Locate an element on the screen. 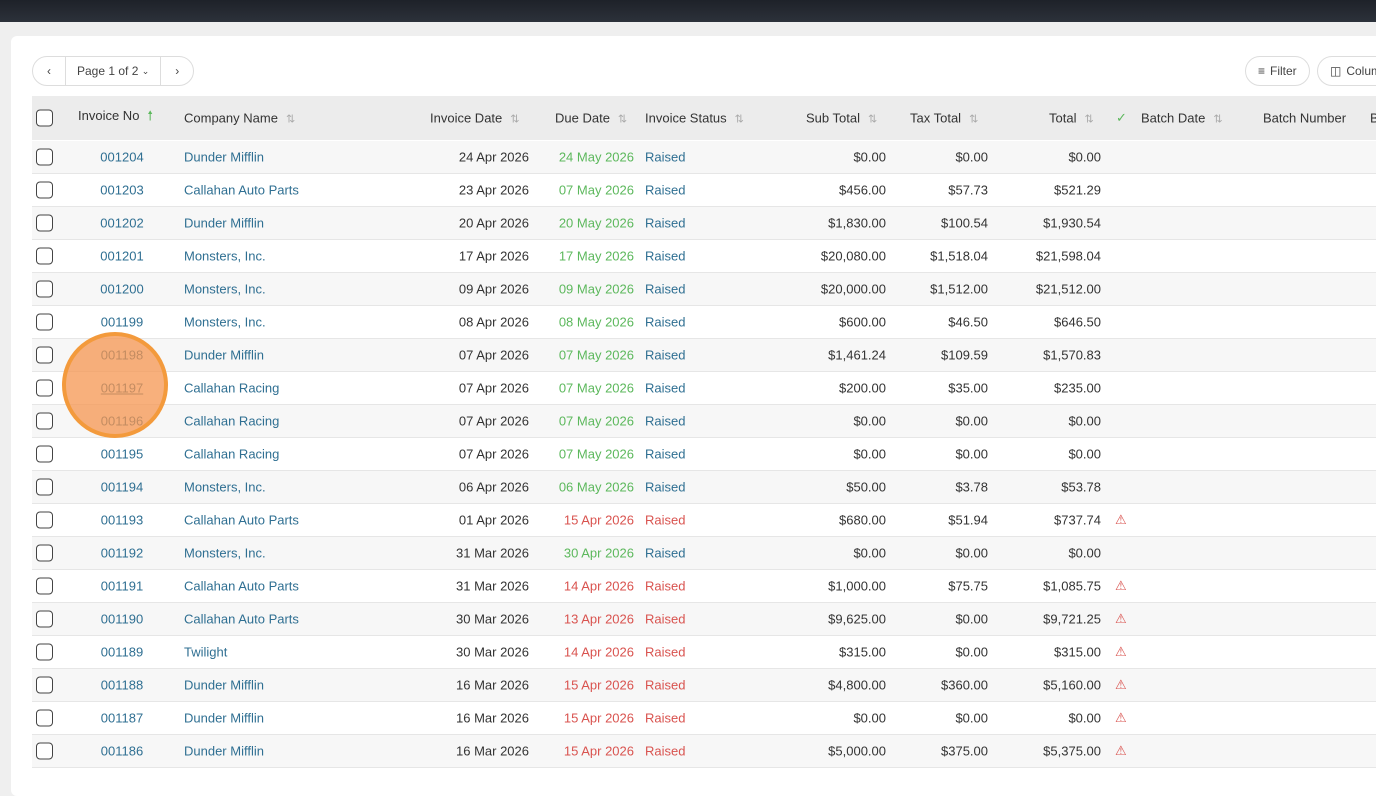 This screenshot has height=796, width=1376. invoice-number-link: 001189 is located at coordinates (122, 652).